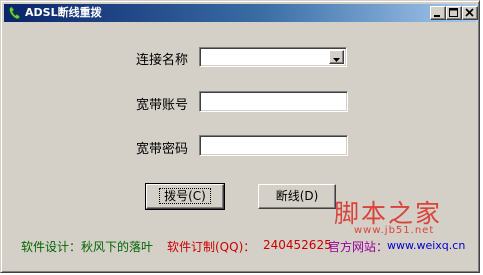 This screenshot has width=483, height=275. I want to click on maximize-icon, so click(453, 12).